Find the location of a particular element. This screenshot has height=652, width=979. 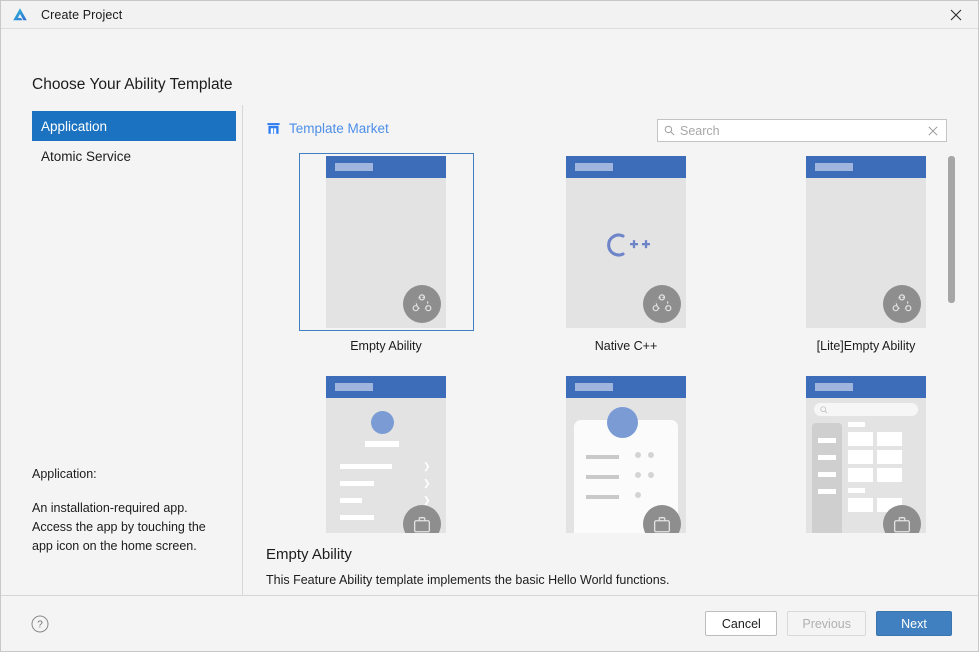

help-button: ? is located at coordinates (40, 624).